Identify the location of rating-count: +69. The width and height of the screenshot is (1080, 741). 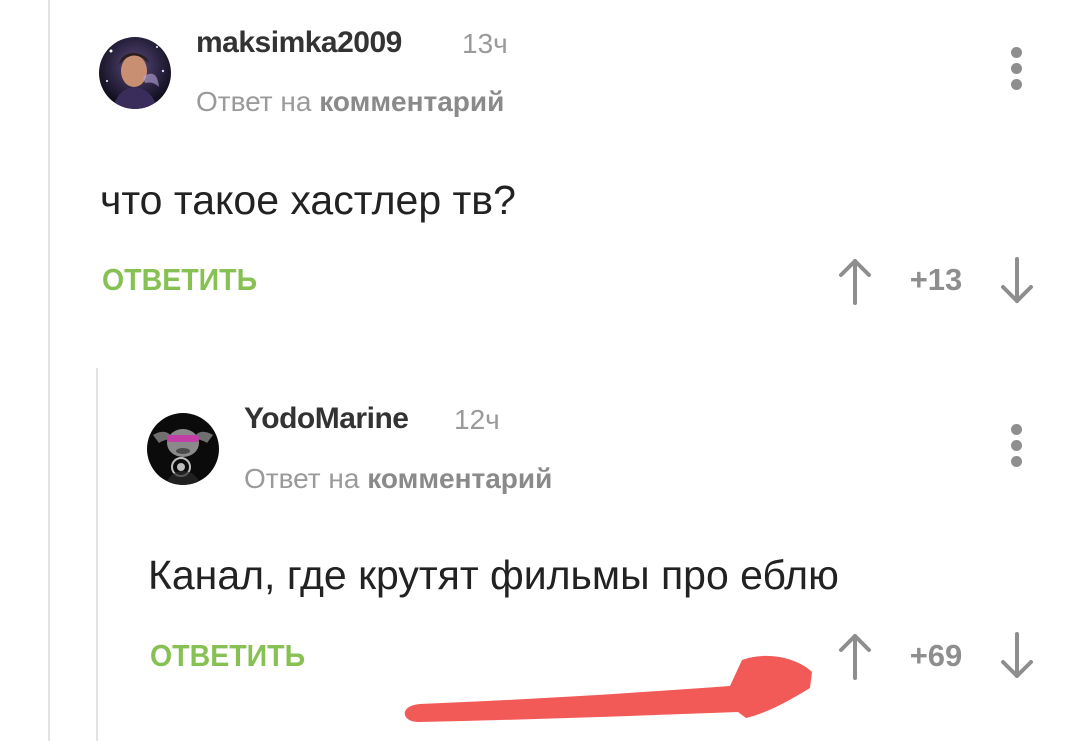
(936, 655).